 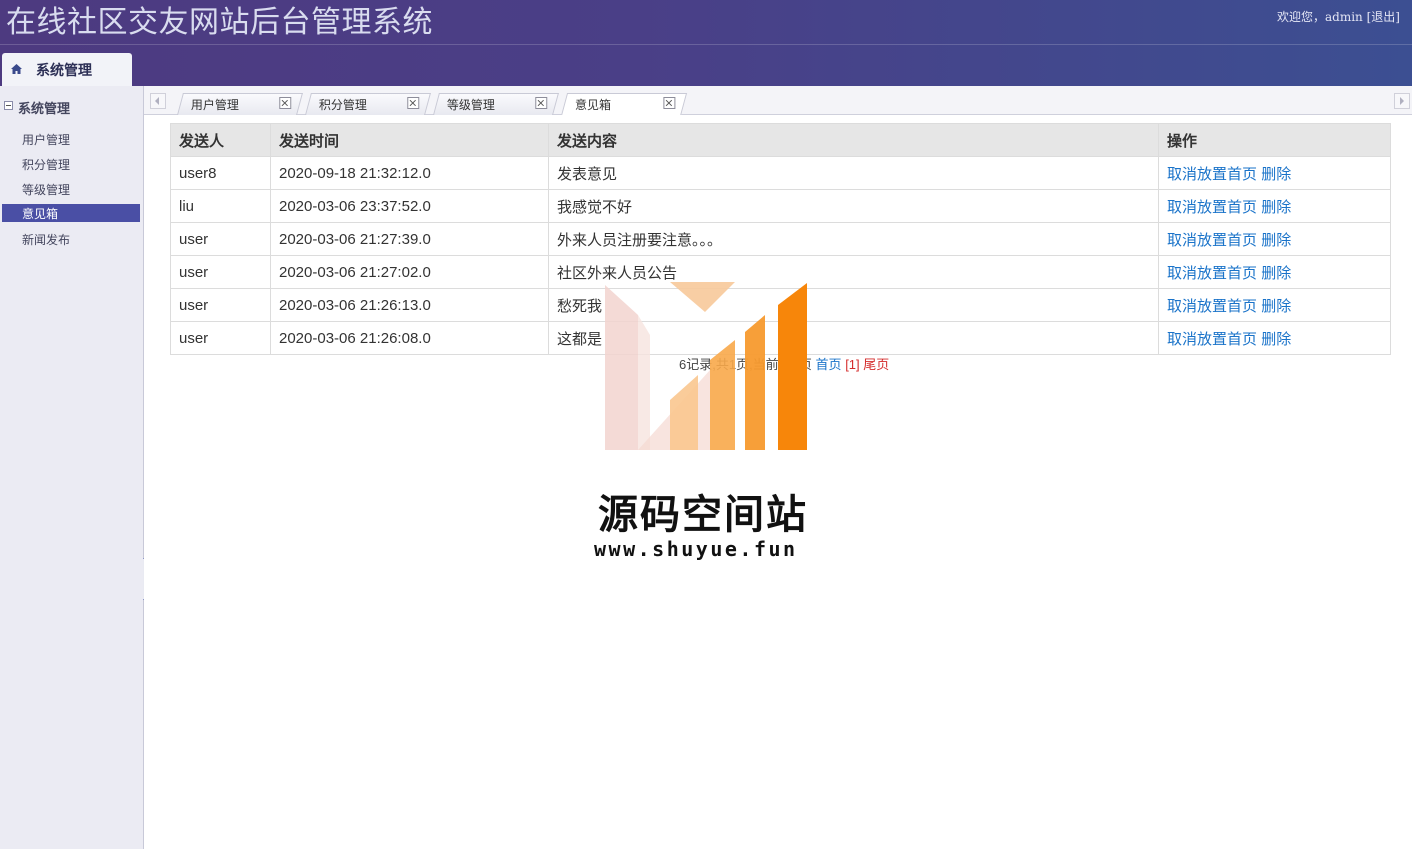 I want to click on last-page-link: 尾页, so click(x=876, y=364).